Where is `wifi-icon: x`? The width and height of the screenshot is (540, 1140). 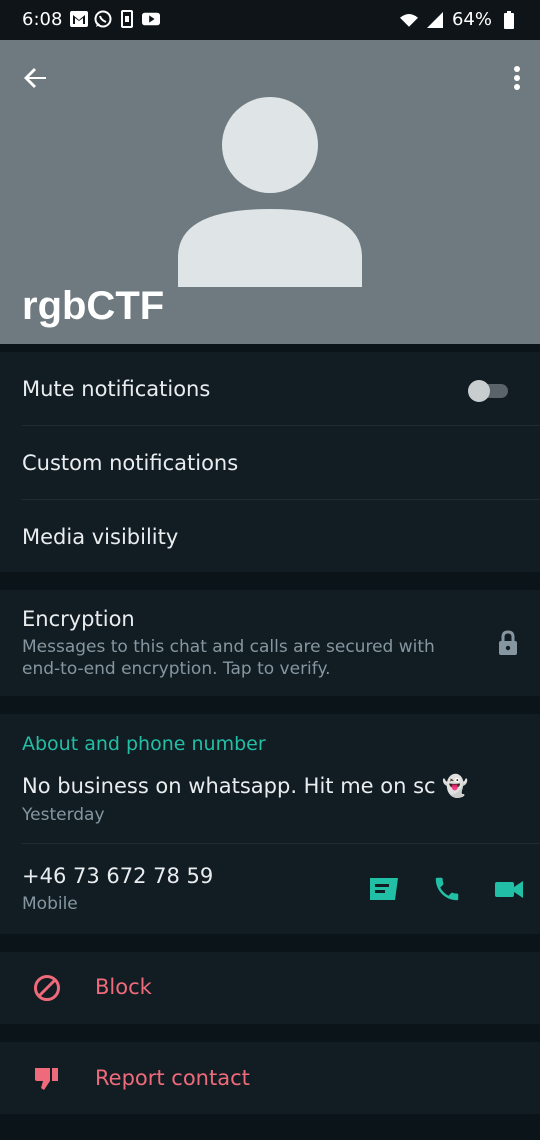
wifi-icon: x is located at coordinates (408, 20).